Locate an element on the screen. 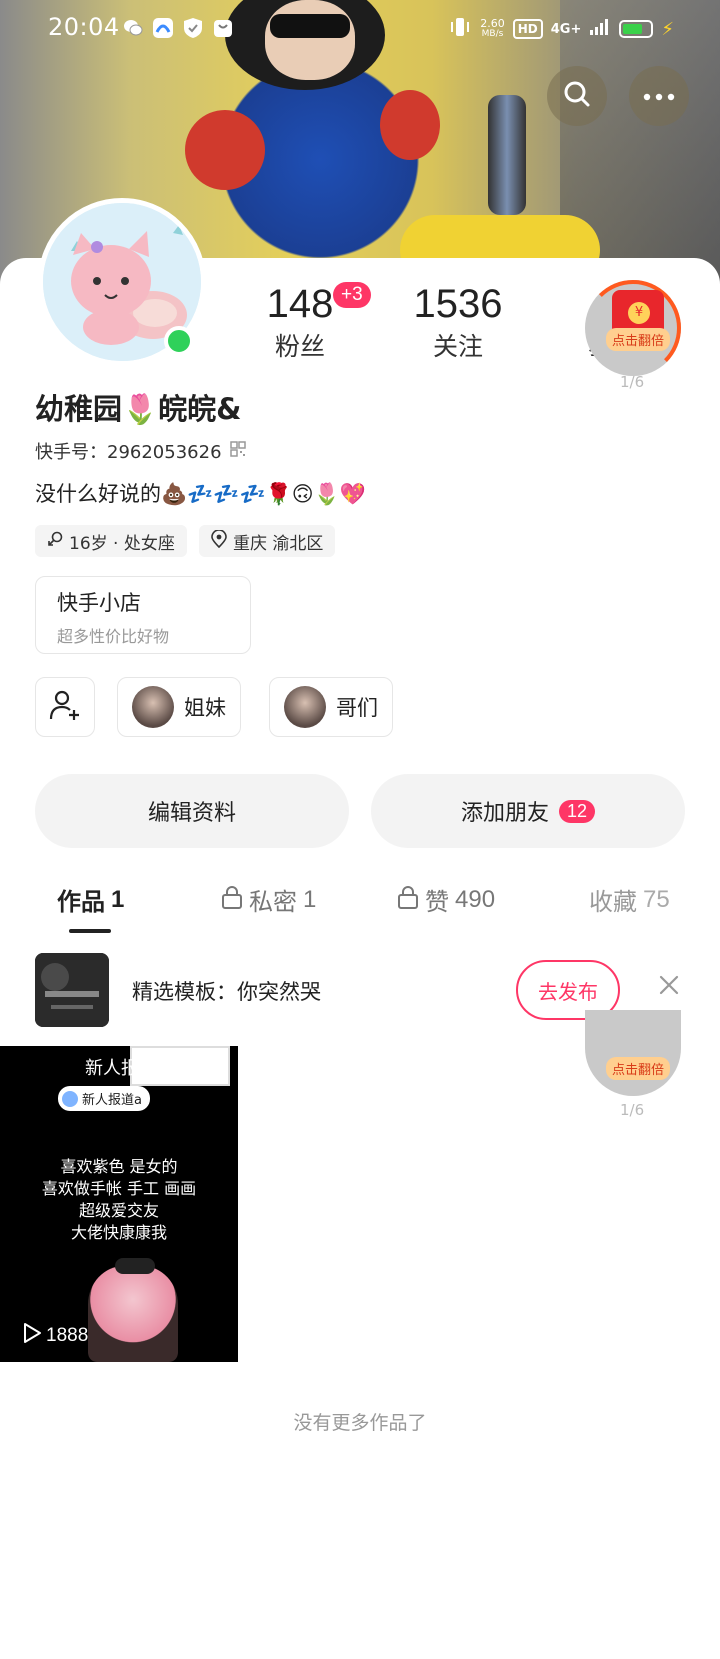 Image resolution: width=720 pixels, height=1659 pixels. red-packet-coin: ¥ is located at coordinates (639, 313).